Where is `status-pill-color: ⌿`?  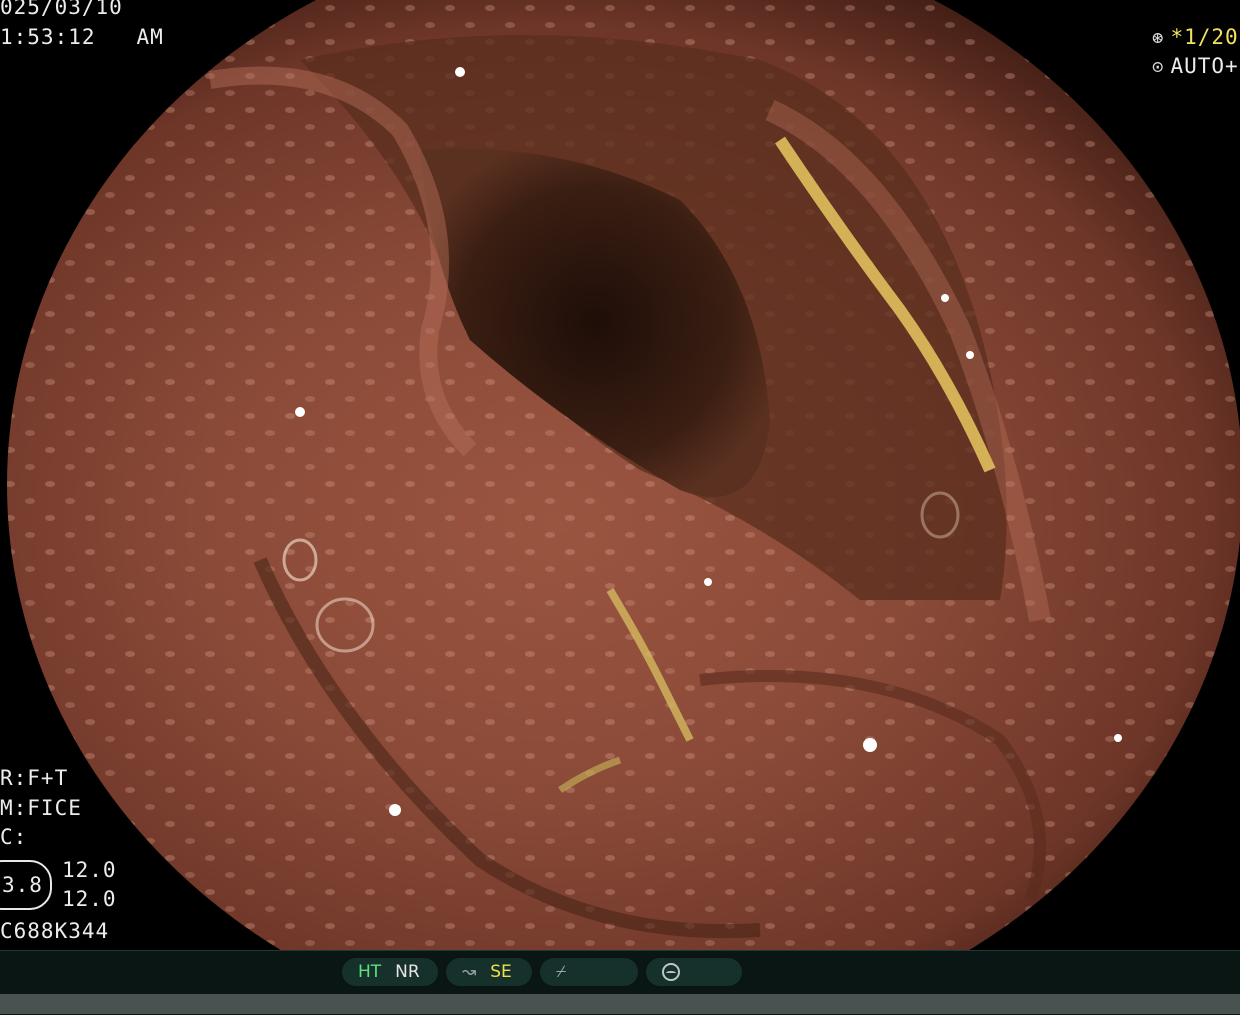 status-pill-color: ⌿ is located at coordinates (589, 972).